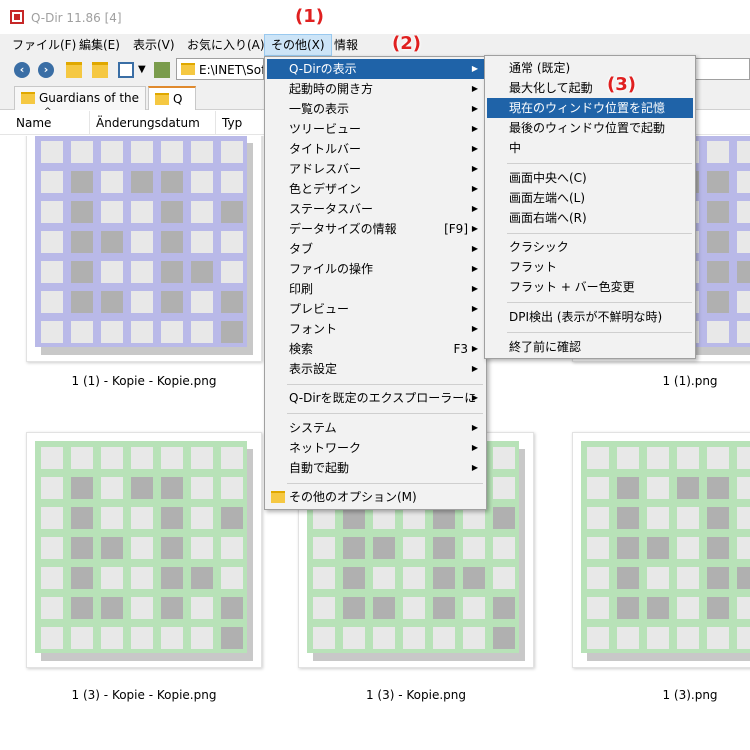 This screenshot has height=750, width=750. I want to click on menu-item-list-view: 一覧の表示 ▶, so click(375, 109).